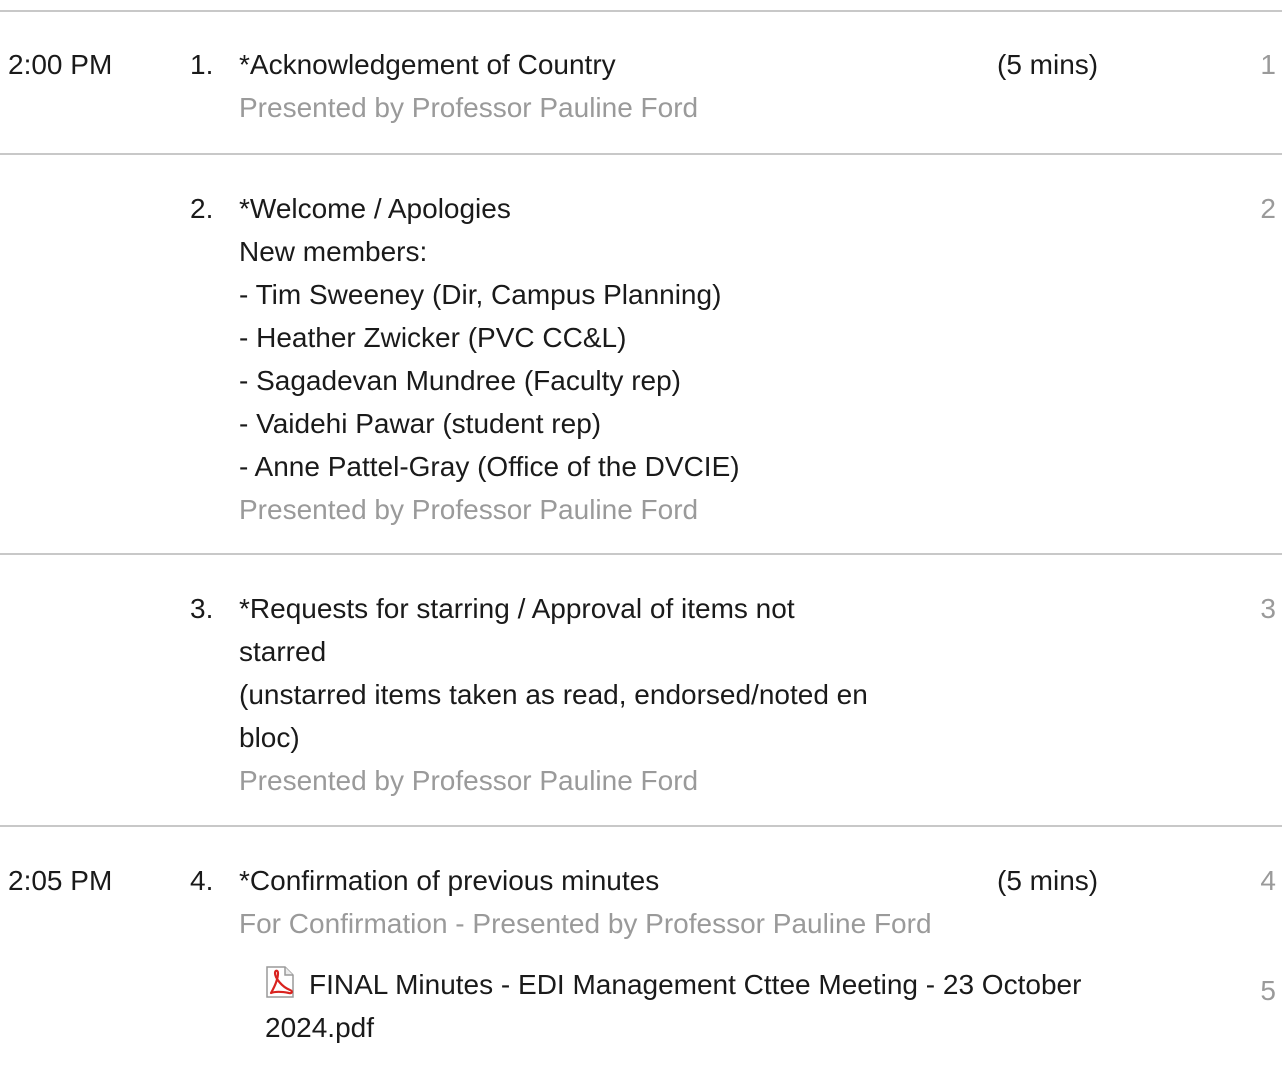 The height and width of the screenshot is (1070, 1287). Describe the element at coordinates (1268, 880) in the screenshot. I see `item-page-number: 4` at that location.